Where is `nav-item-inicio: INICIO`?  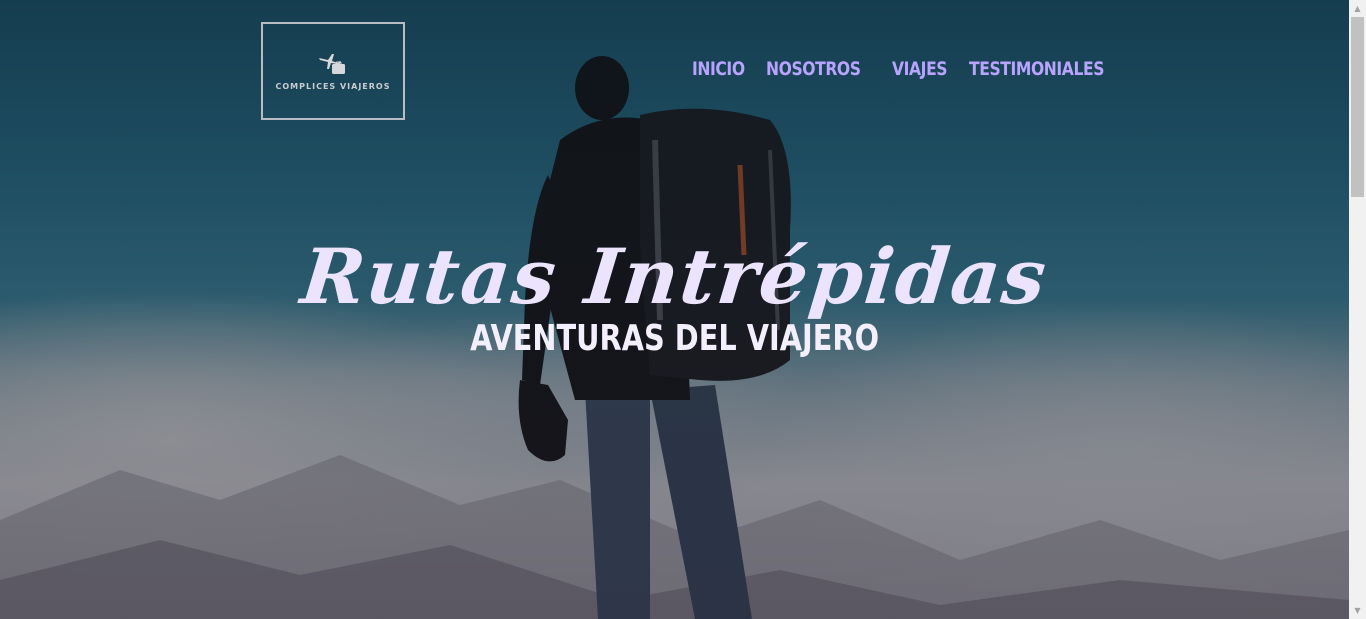 nav-item-inicio: INICIO is located at coordinates (718, 69).